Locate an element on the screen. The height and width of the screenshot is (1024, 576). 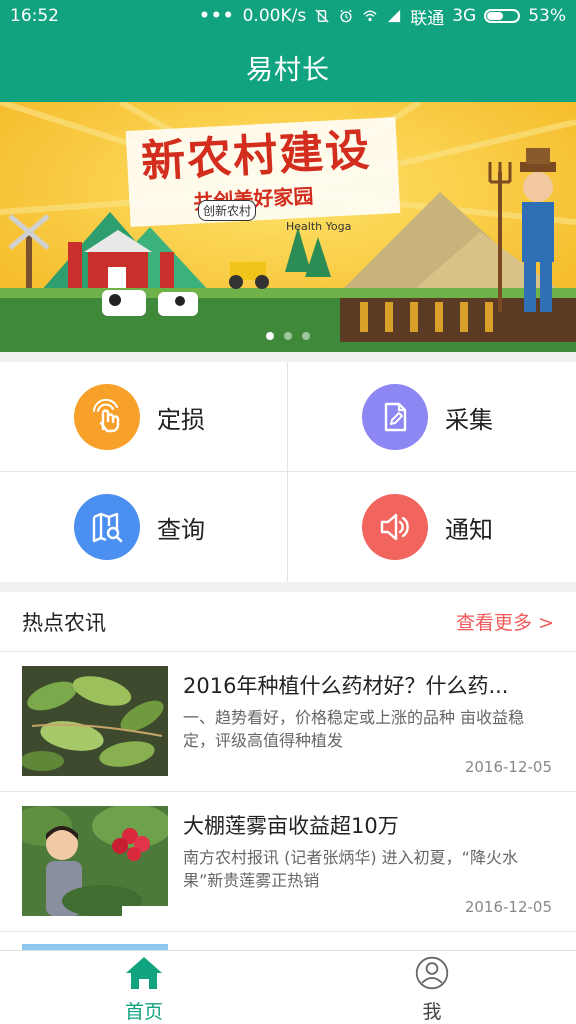
news-summary: 南方农村报讯 (记者张炳华) 进入初夏，“降火水果”新贵莲雾正热销 is located at coordinates (350, 869).